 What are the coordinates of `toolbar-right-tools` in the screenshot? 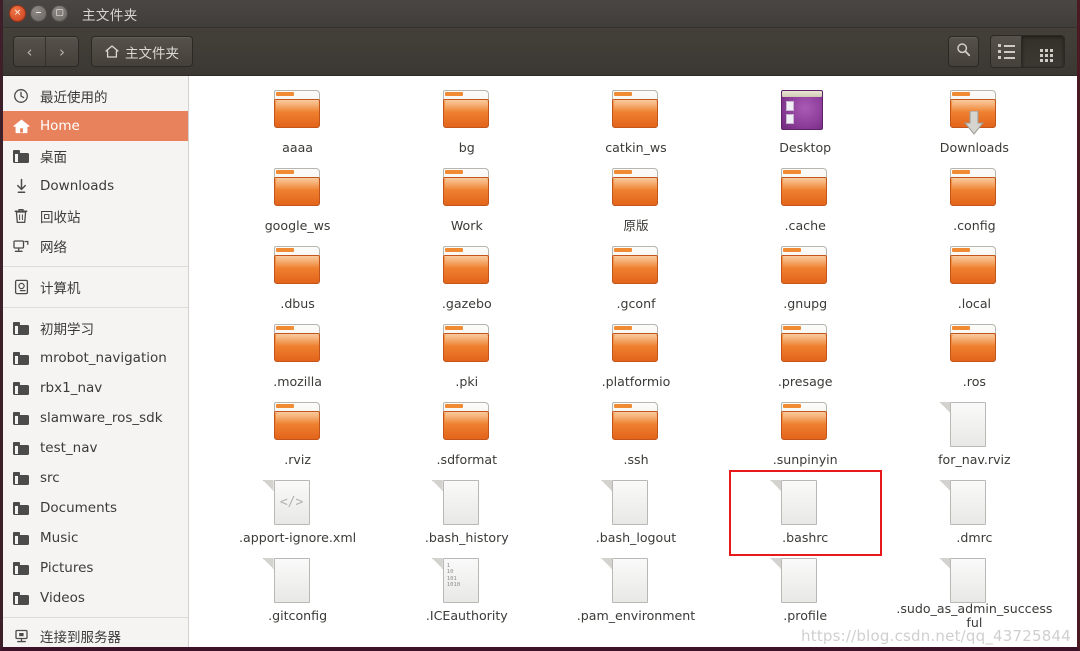 It's located at (1006, 51).